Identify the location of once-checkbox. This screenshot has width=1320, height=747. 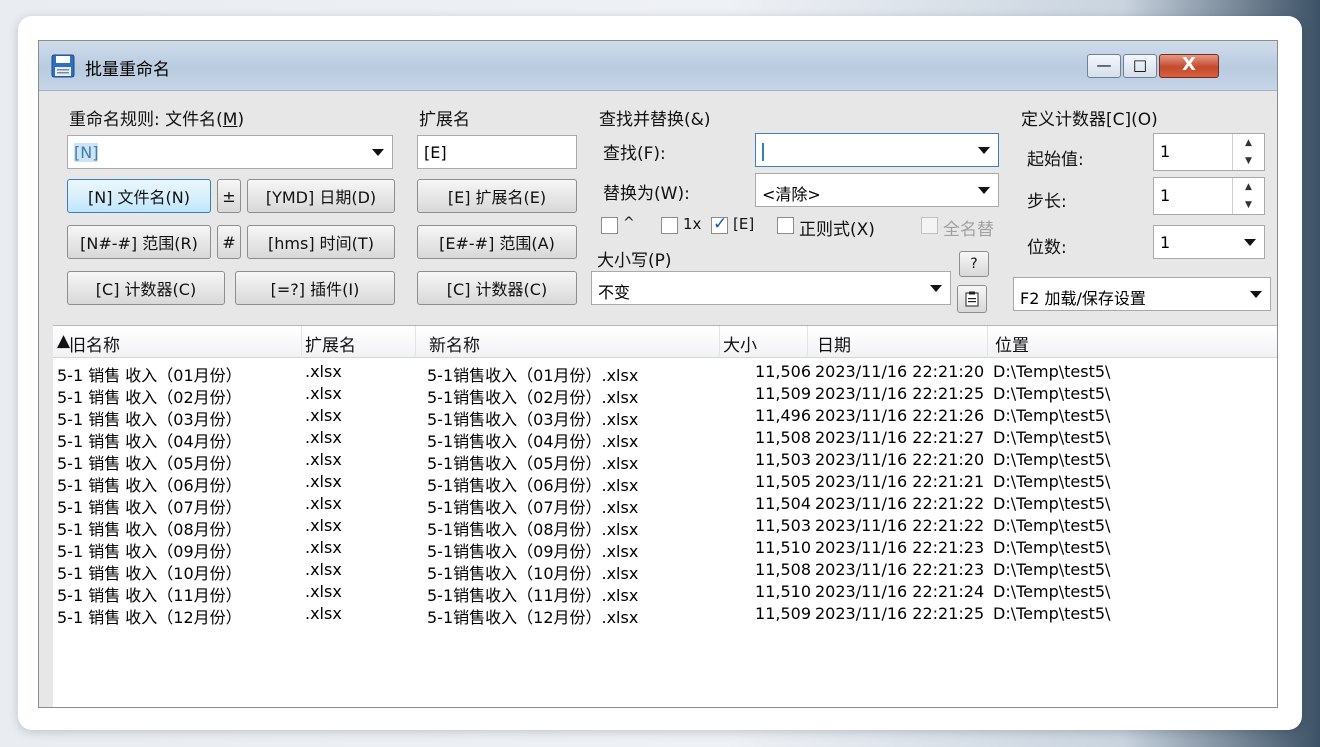
(669, 225).